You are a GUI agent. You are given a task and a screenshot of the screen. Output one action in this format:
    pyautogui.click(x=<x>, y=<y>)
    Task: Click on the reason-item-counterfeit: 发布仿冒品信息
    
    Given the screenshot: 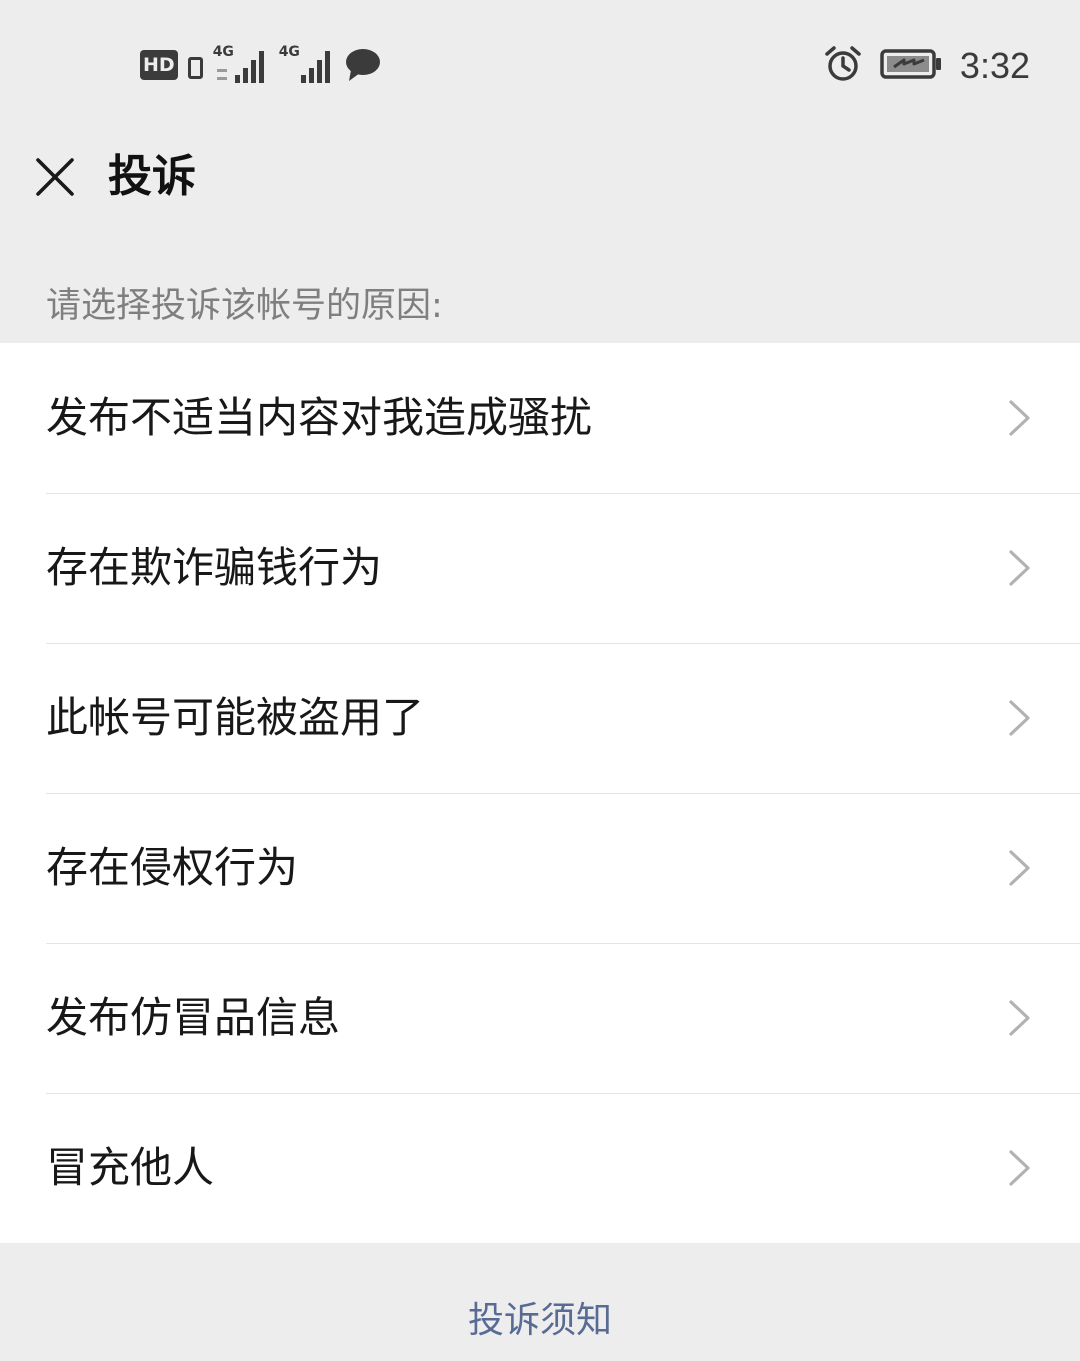 What is the action you would take?
    pyautogui.click(x=540, y=1018)
    